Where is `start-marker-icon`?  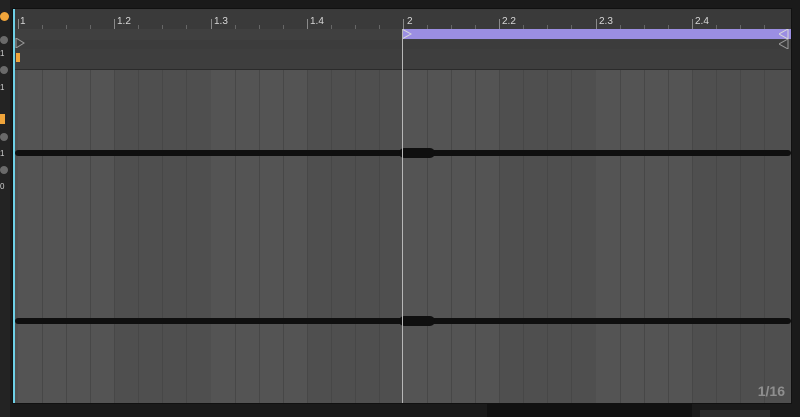
start-marker-icon is located at coordinates (20, 43).